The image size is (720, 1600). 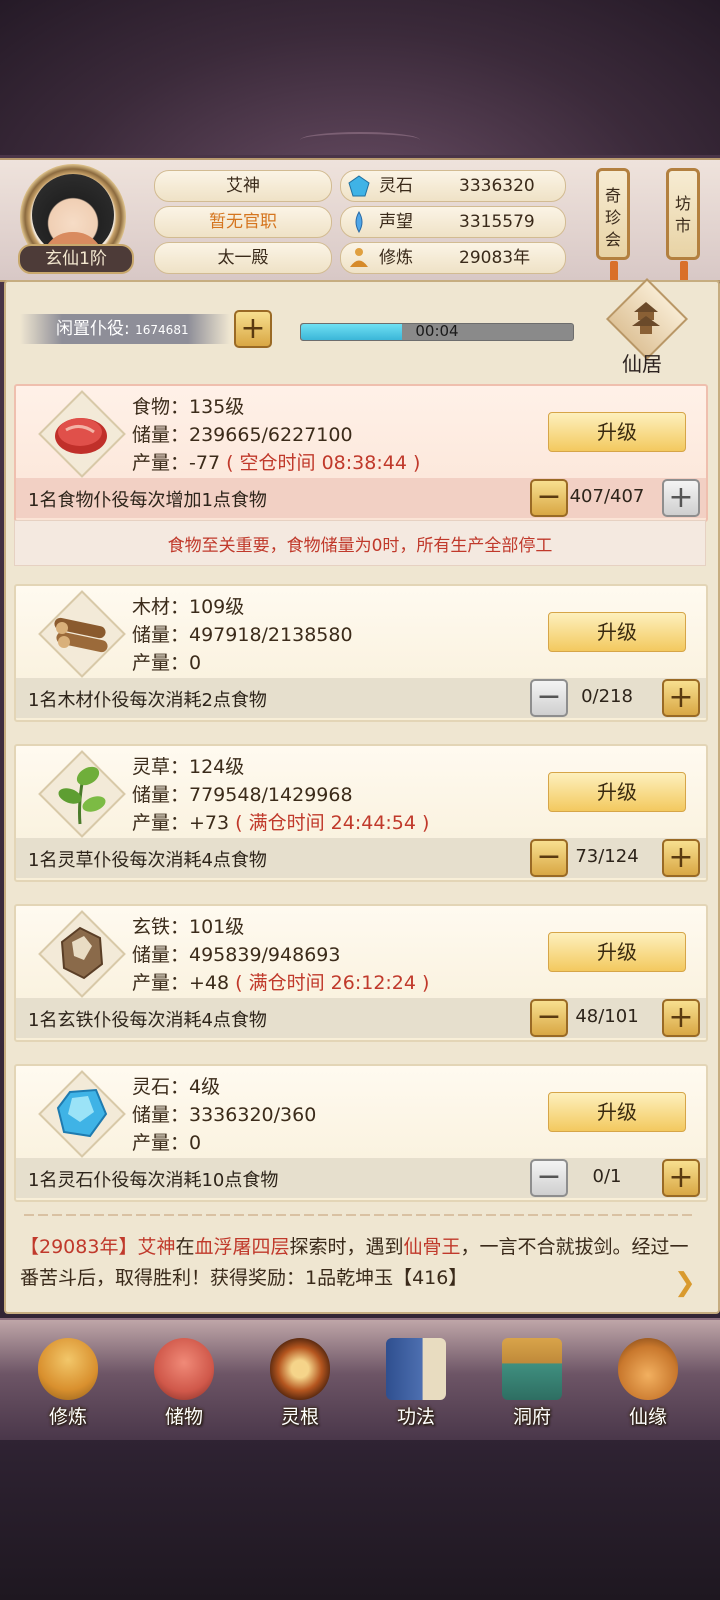 What do you see at coordinates (242, 795) in the screenshot?
I see `resource-storage: 储量：779548/1429968` at bounding box center [242, 795].